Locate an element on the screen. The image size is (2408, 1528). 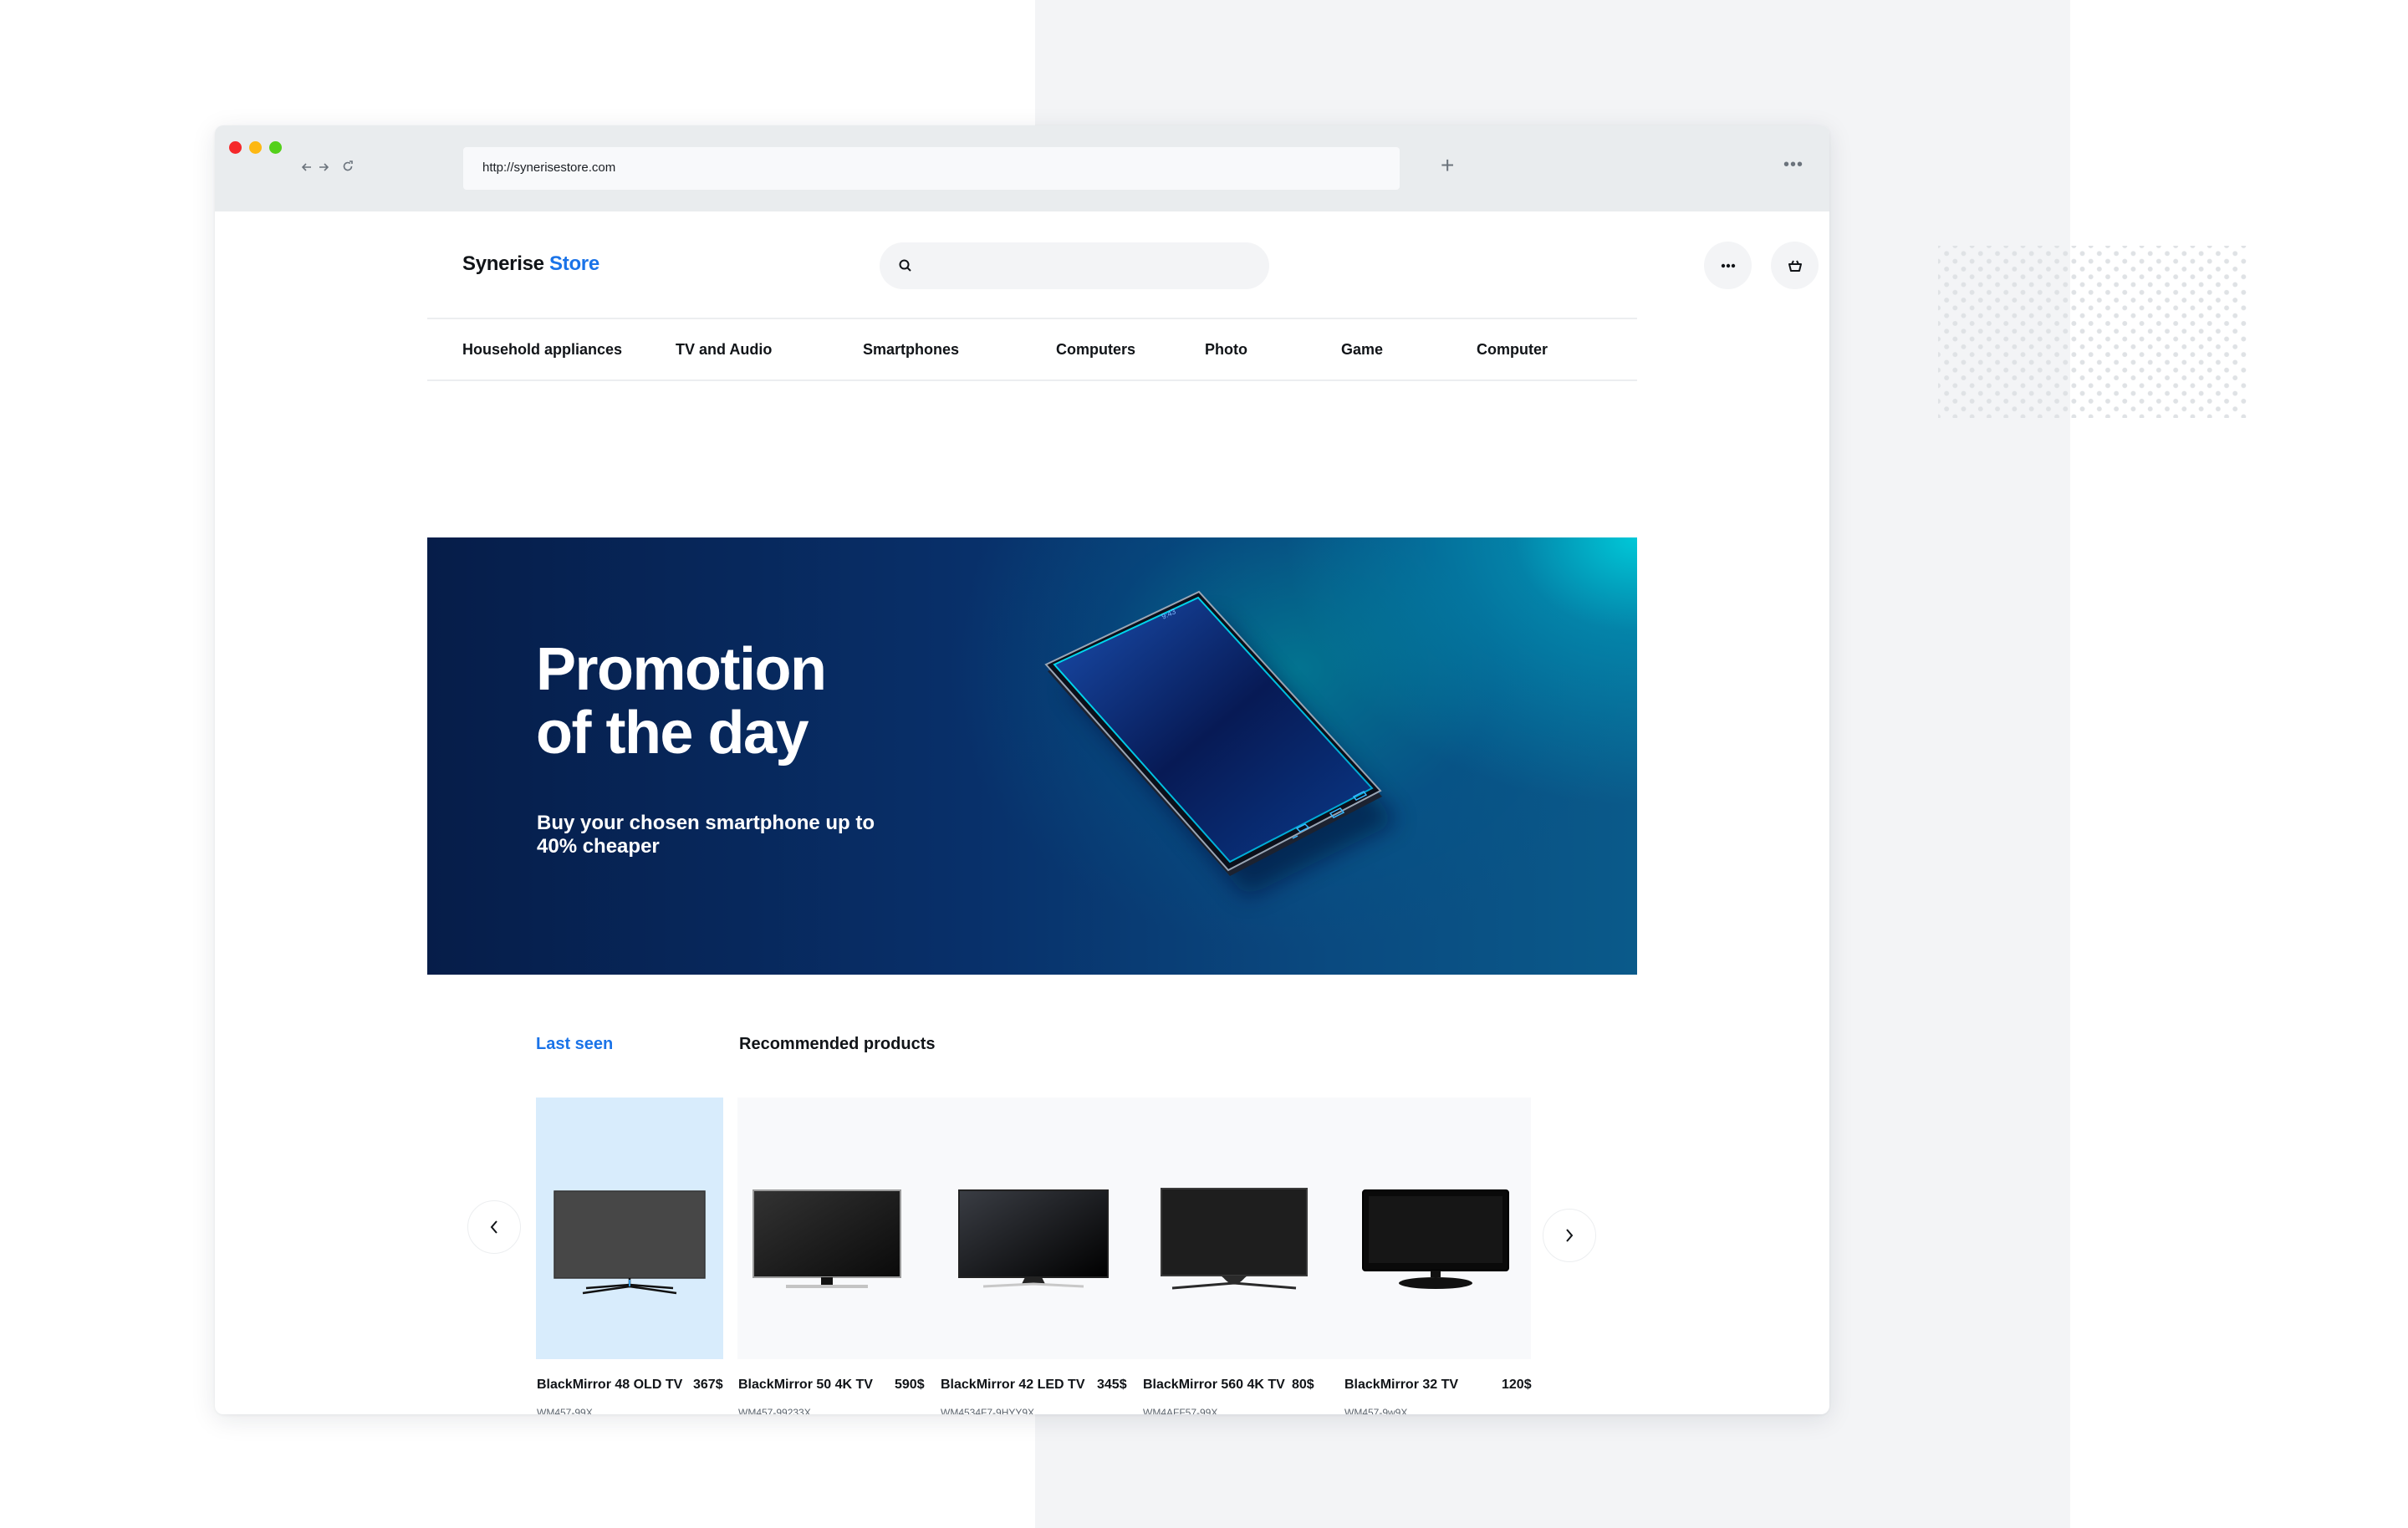
search-input is located at coordinates (1089, 265).